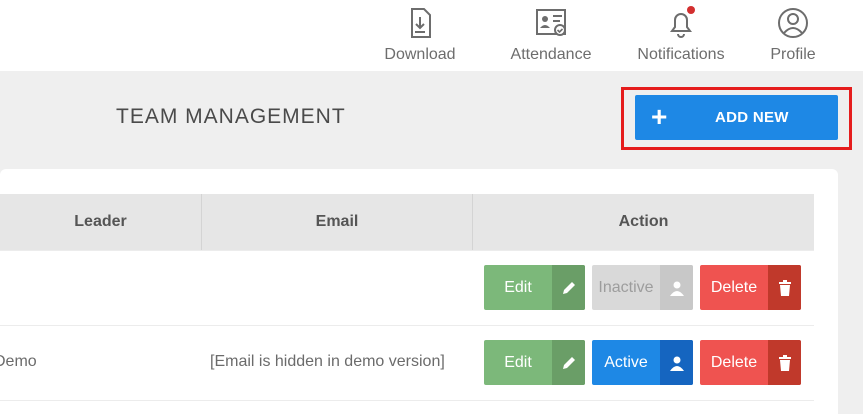 This screenshot has height=414, width=863. Describe the element at coordinates (626, 362) in the screenshot. I see `status-label: Active` at that location.